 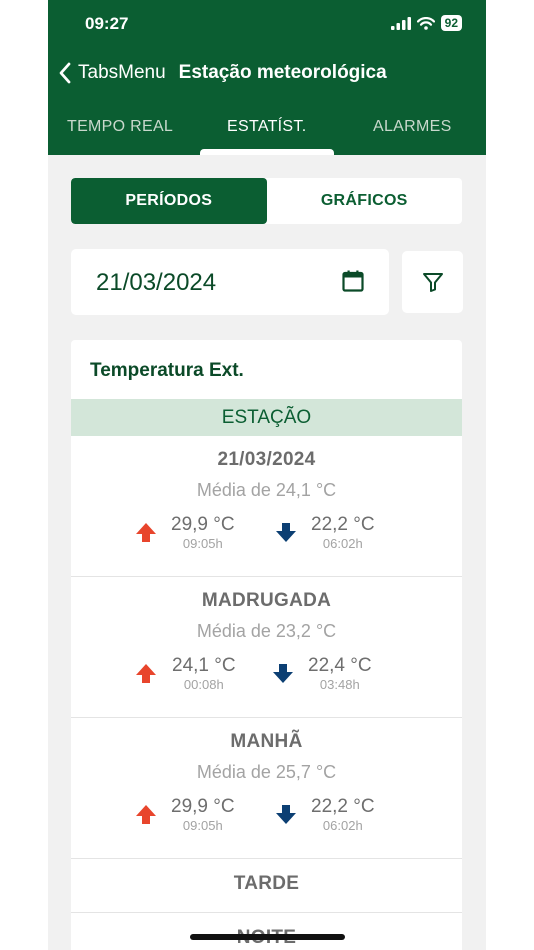 I want to click on min-temp: 22,4 °C 03:48h, so click(x=340, y=674).